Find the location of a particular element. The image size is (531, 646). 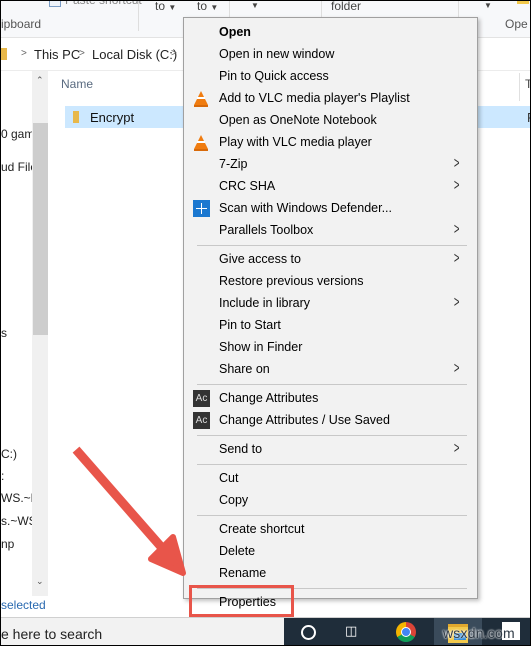

properties-dropdown-arrow-icon: ▼ is located at coordinates (488, 5).